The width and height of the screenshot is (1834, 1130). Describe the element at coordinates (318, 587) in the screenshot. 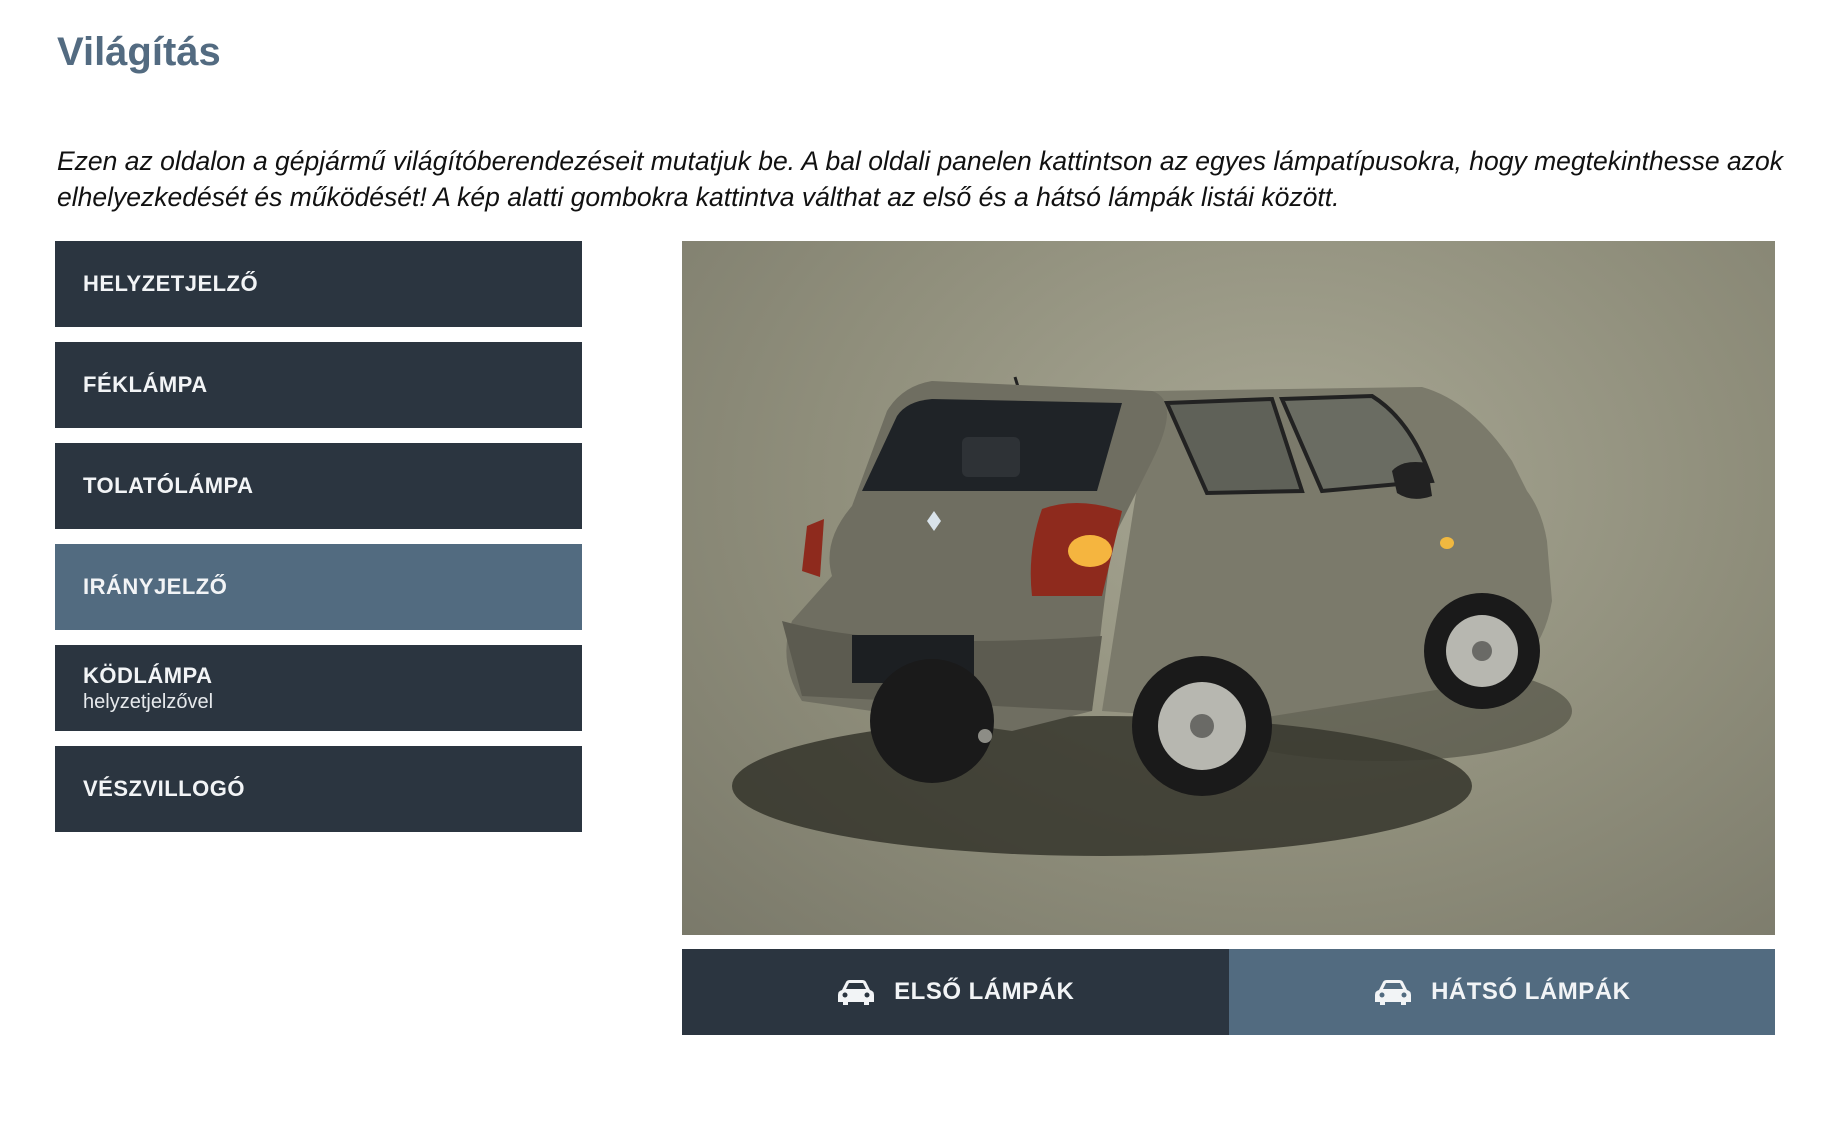

I see `lamp-item-iranyjelzo: IRÁNYJELZŐ` at that location.